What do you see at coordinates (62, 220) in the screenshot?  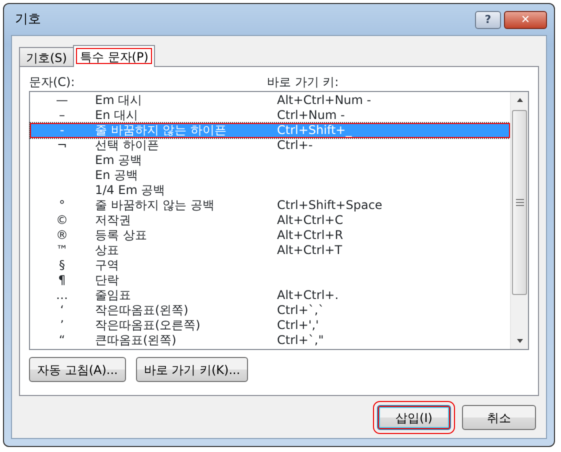 I see `symbol-text: ©` at bounding box center [62, 220].